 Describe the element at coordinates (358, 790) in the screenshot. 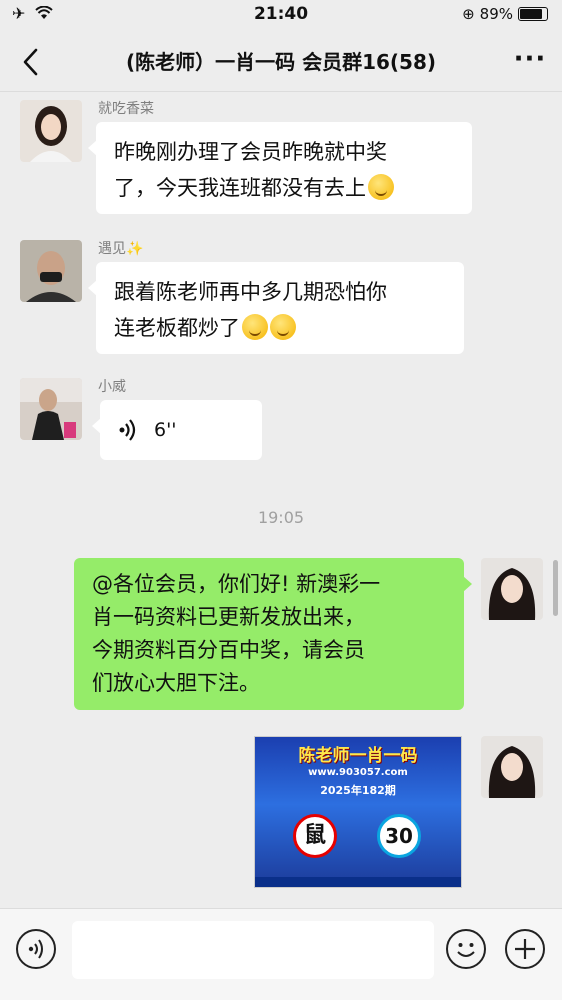

I see `image-period: 2025年182期` at that location.